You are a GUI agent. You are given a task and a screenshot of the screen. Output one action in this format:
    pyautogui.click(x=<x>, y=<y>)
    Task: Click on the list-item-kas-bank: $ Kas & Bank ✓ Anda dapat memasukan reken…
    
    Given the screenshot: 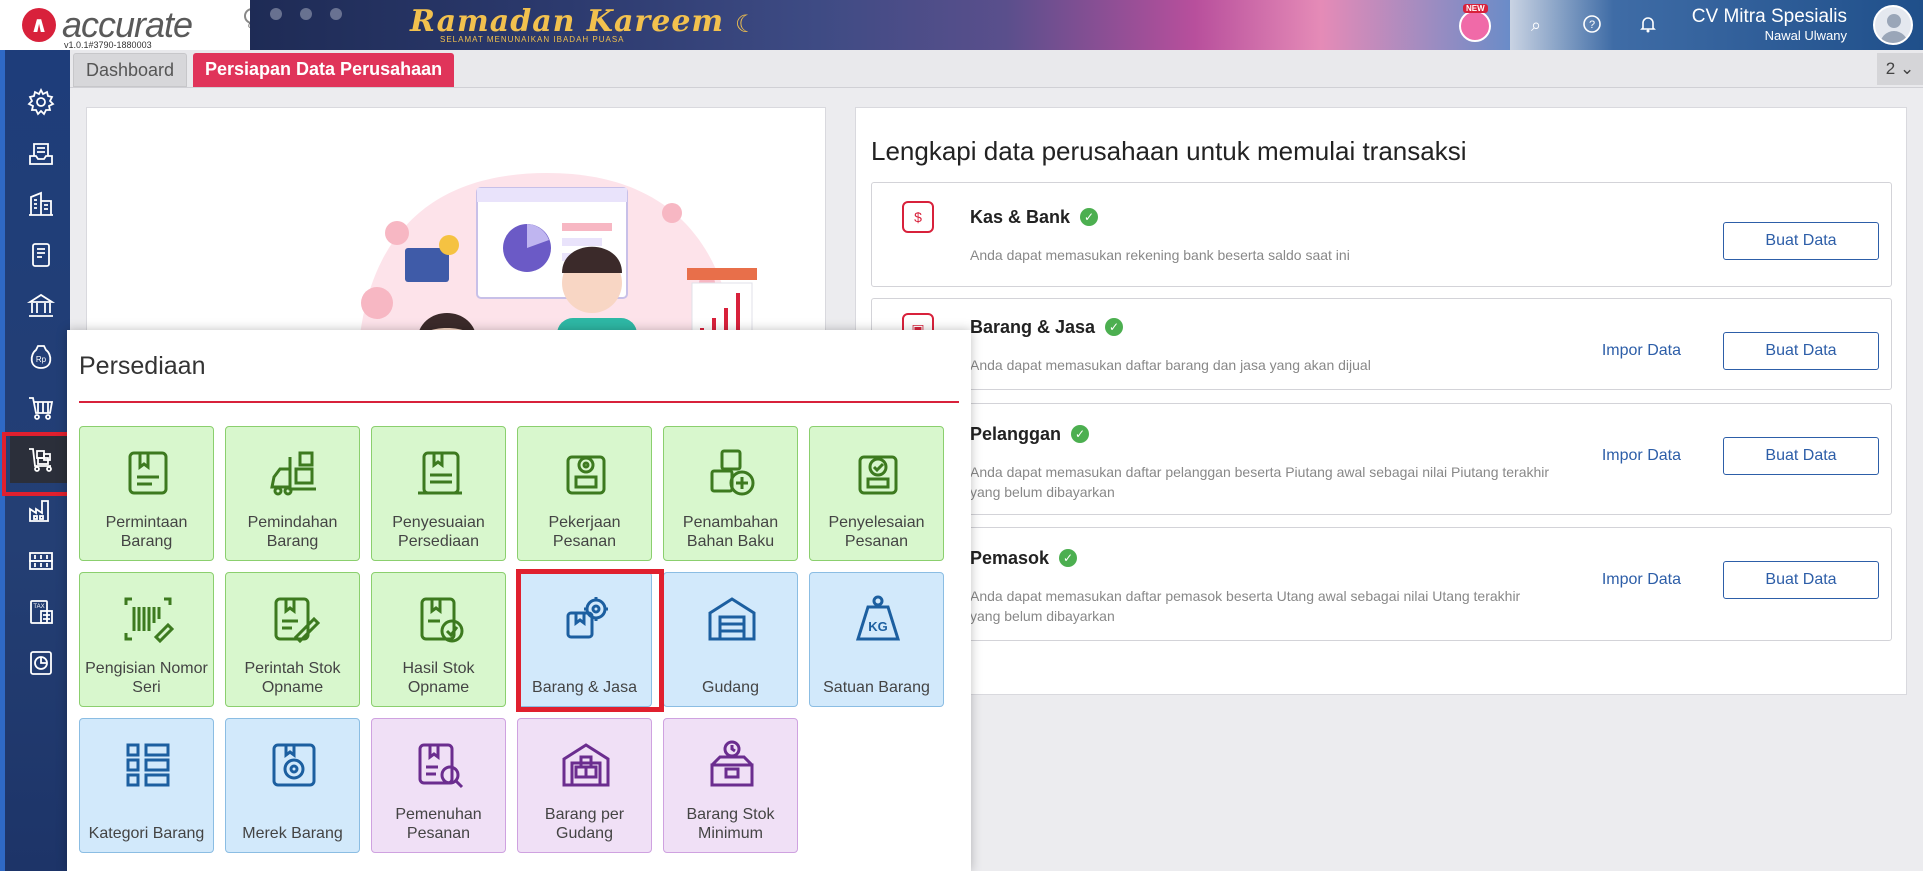 What is the action you would take?
    pyautogui.click(x=1381, y=234)
    